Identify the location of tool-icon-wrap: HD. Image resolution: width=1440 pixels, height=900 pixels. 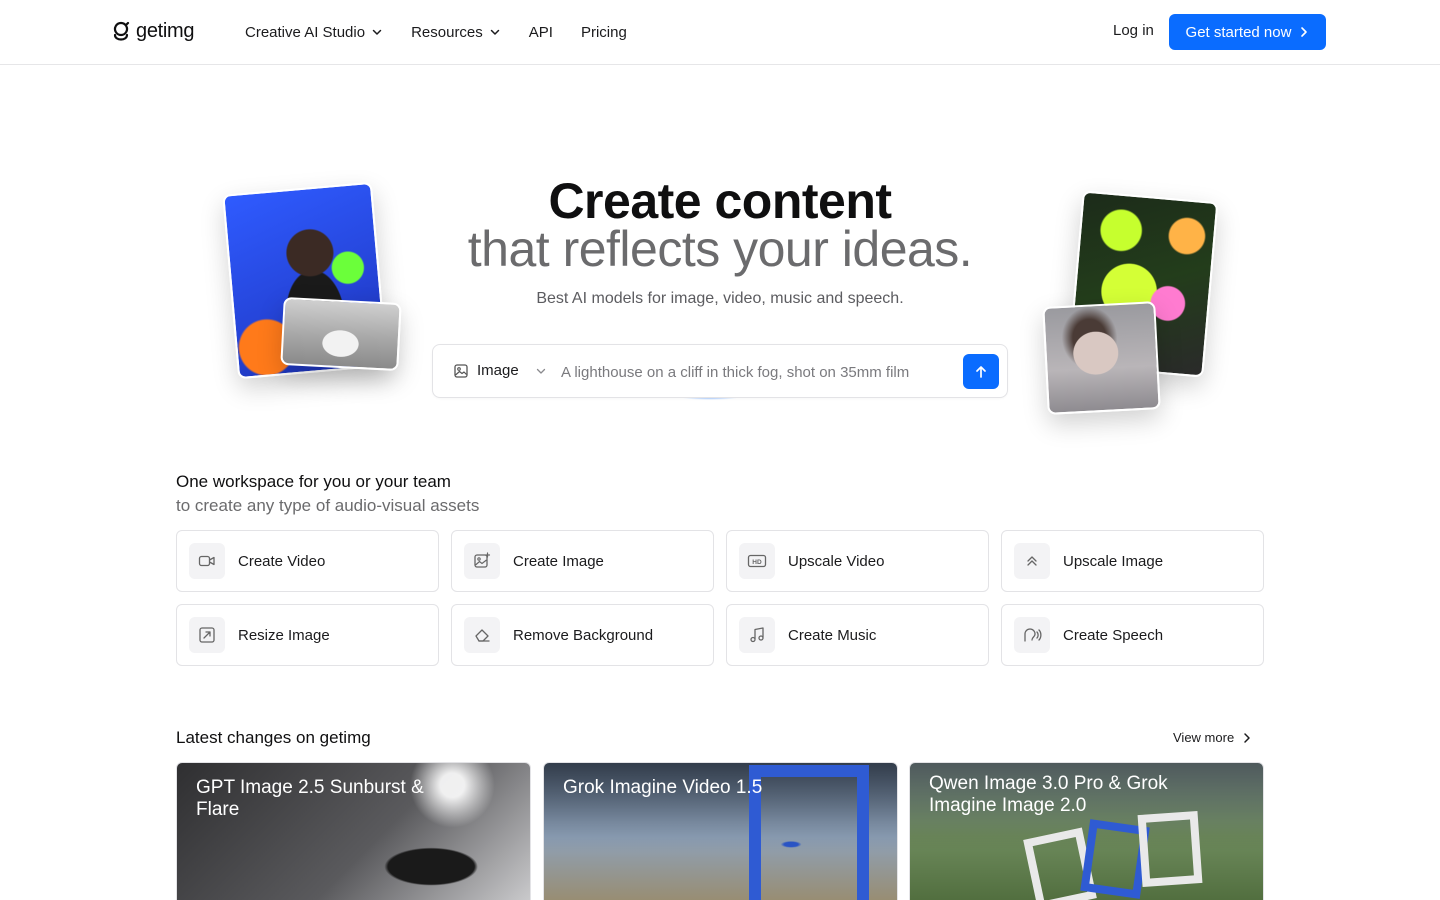
(757, 561).